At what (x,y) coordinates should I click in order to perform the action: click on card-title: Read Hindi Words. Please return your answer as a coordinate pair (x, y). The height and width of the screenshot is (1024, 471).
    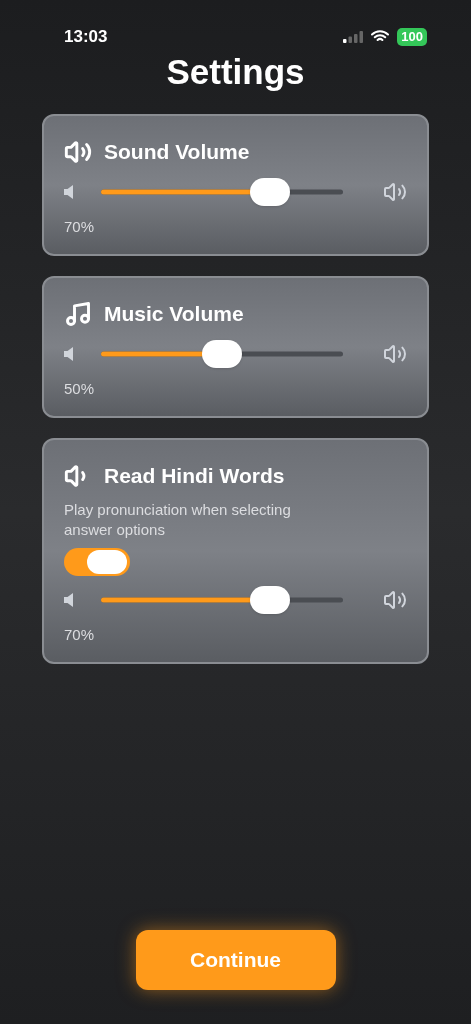
    Looking at the image, I should click on (194, 476).